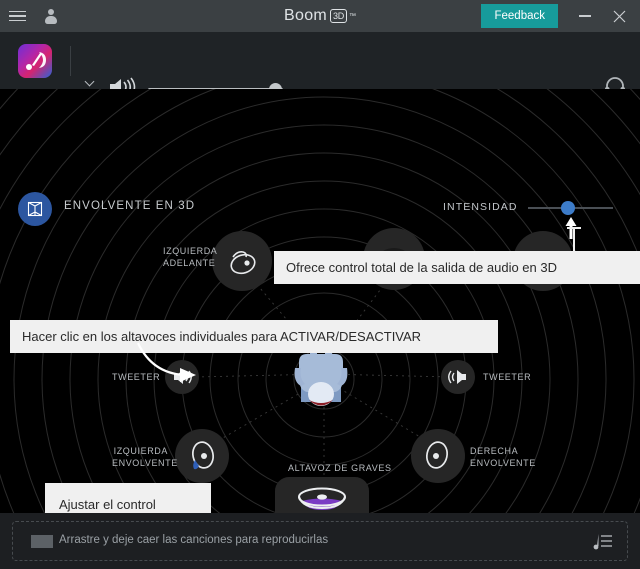 The image size is (640, 569). What do you see at coordinates (242, 261) in the screenshot?
I see `speaker-front-left` at bounding box center [242, 261].